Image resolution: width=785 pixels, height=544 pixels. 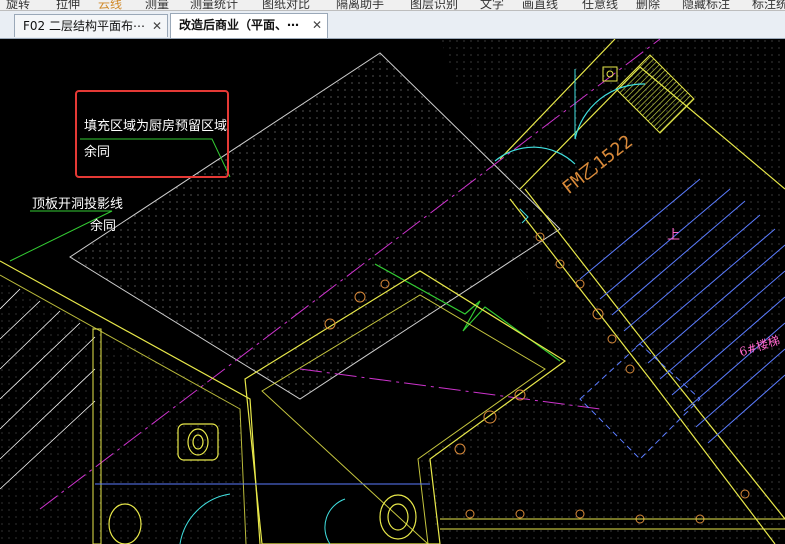 What do you see at coordinates (110, 5) in the screenshot?
I see `toolbar-item: 云线` at bounding box center [110, 5].